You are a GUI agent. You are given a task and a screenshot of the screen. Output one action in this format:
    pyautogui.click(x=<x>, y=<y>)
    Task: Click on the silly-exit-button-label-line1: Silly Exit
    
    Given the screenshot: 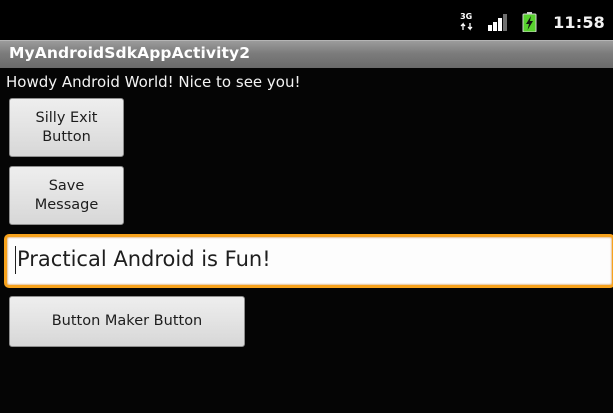 What is the action you would take?
    pyautogui.click(x=66, y=117)
    